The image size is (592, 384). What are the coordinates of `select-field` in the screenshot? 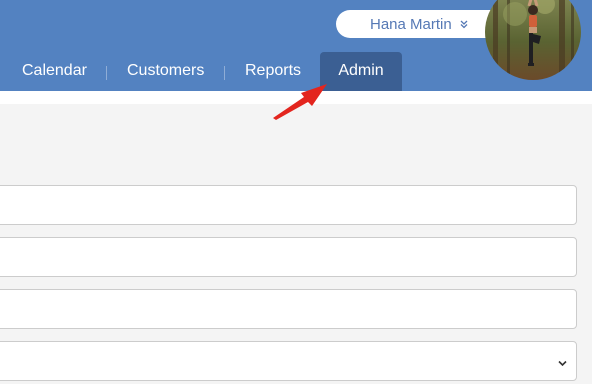 It's located at (288, 361).